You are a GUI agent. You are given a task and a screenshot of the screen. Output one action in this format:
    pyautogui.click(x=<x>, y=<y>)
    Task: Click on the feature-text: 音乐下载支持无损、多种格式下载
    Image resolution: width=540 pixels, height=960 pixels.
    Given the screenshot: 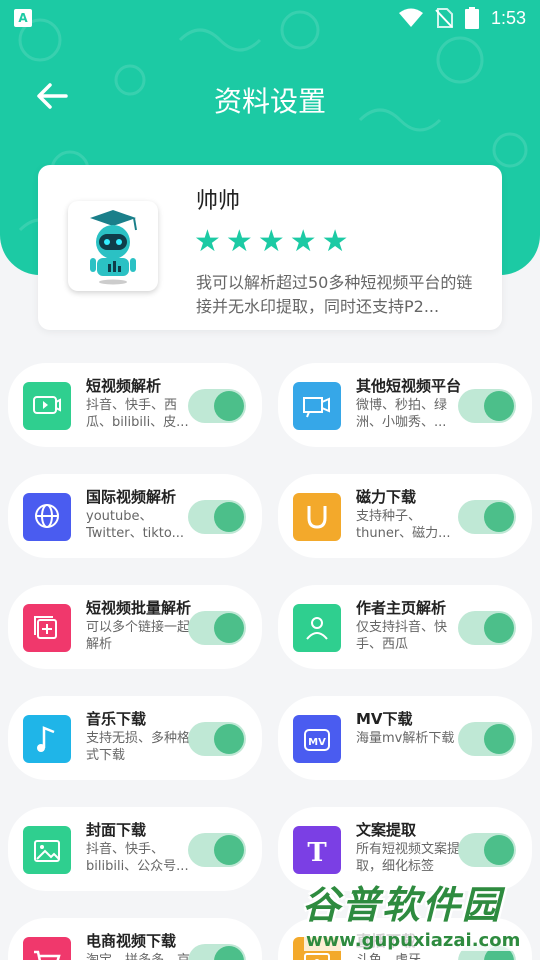 What is the action you would take?
    pyautogui.click(x=141, y=737)
    